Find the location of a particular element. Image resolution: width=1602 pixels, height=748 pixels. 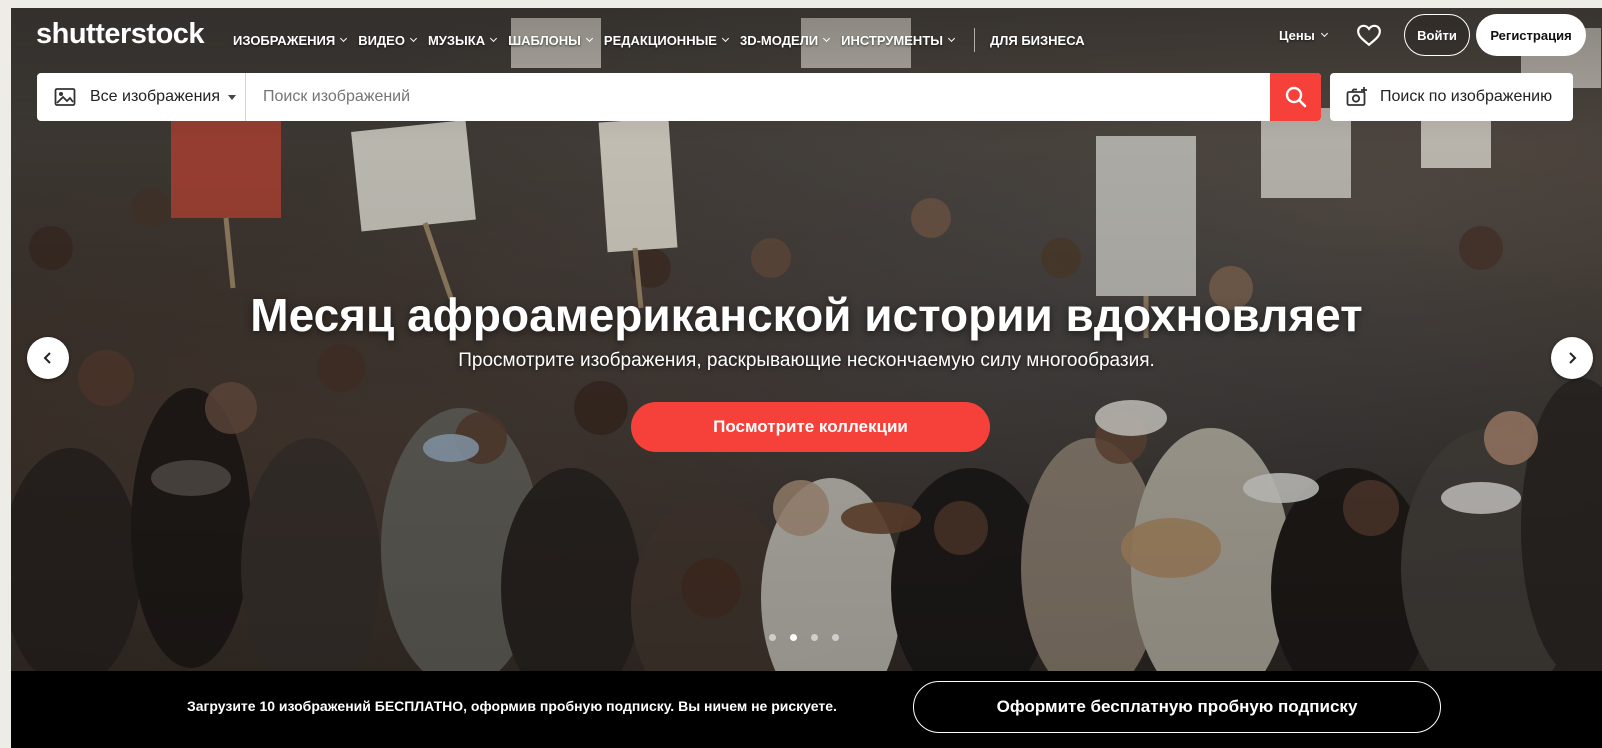

nav-item-editorial: РЕДАКЦИОННЫЕ is located at coordinates (666, 40).